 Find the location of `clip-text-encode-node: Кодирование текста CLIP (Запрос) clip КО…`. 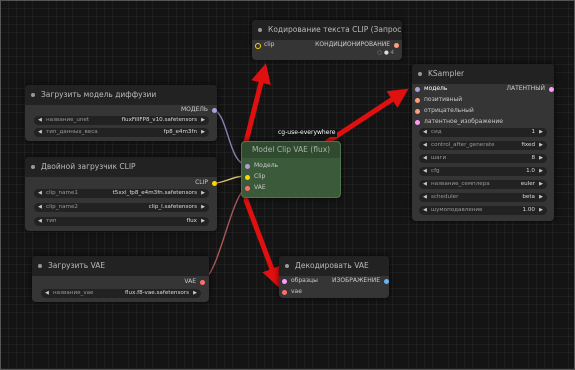

clip-text-encode-node: Кодирование текста CLIP (Запрос) clip КО… is located at coordinates (327, 40).